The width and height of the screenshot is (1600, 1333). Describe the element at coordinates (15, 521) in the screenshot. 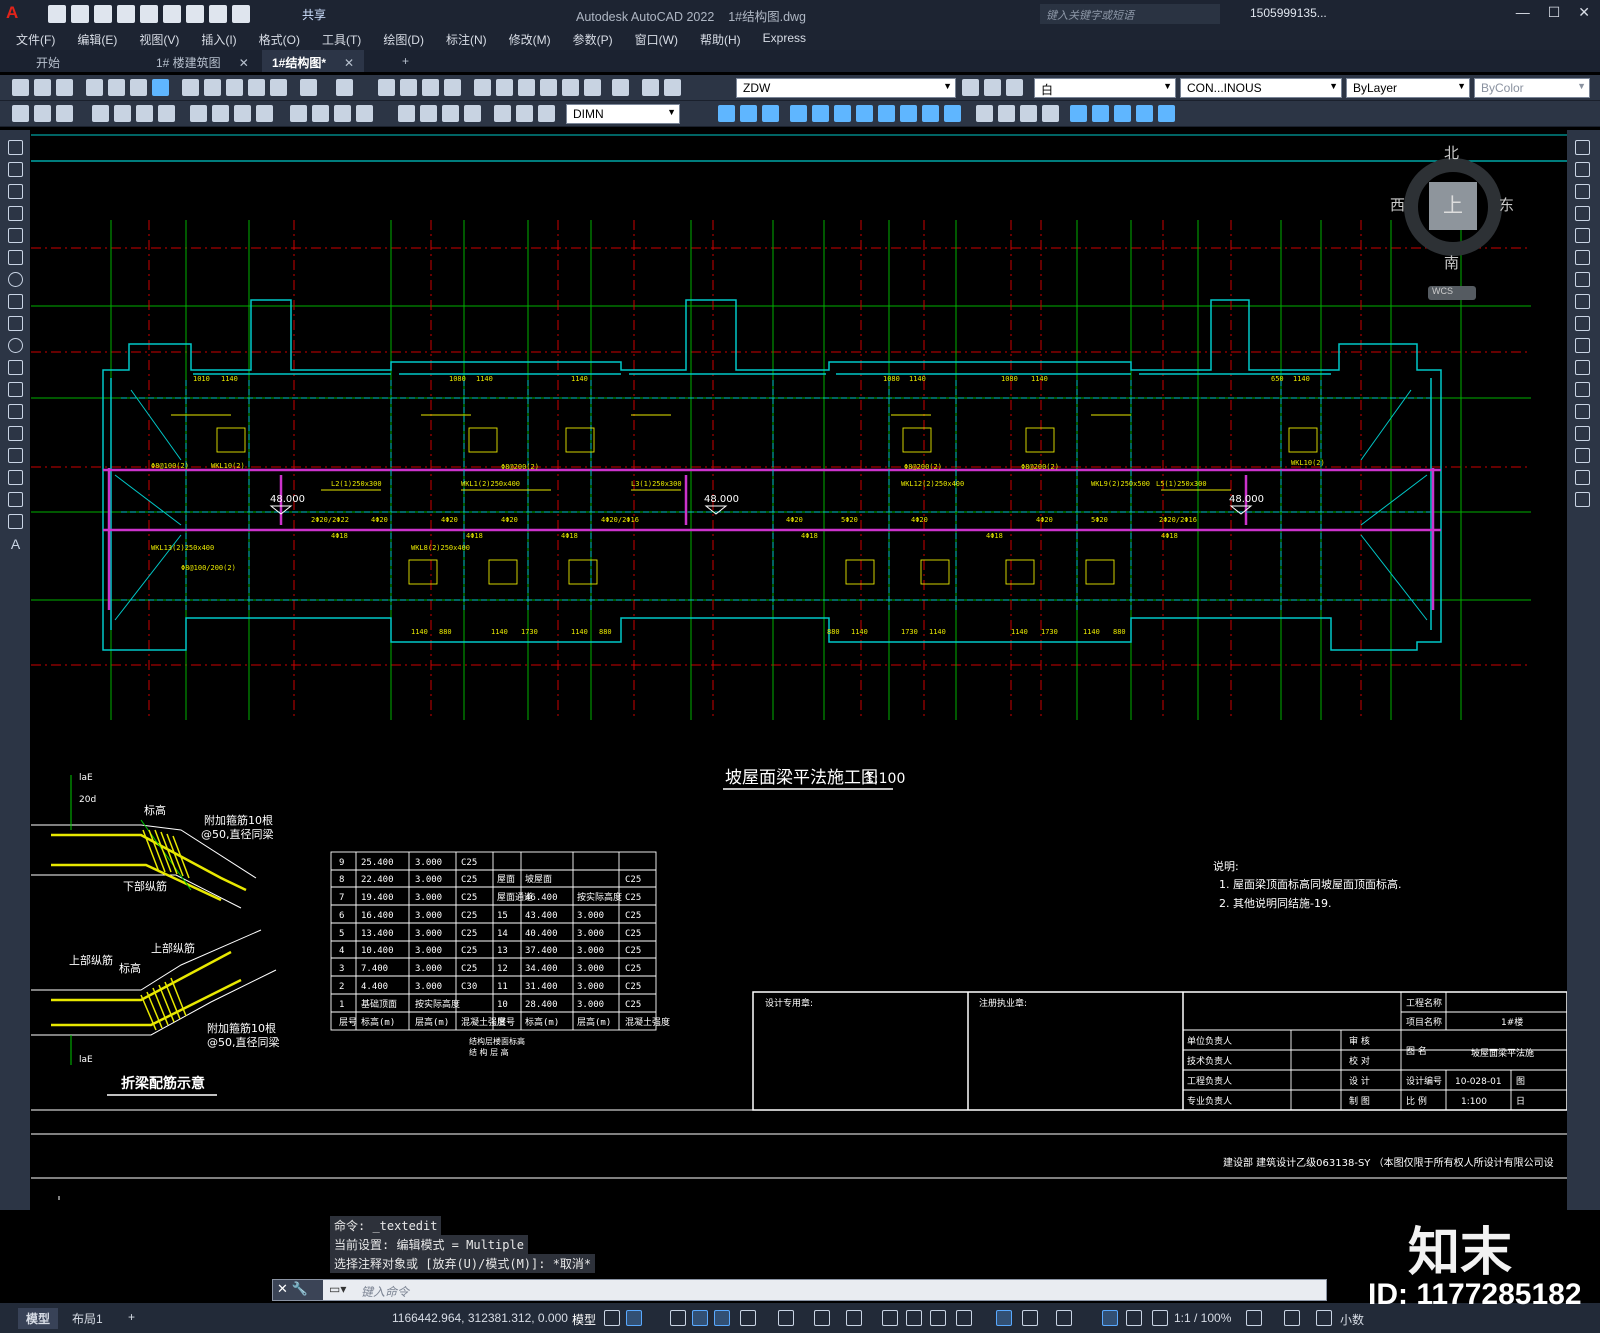

I see `table-icon` at that location.